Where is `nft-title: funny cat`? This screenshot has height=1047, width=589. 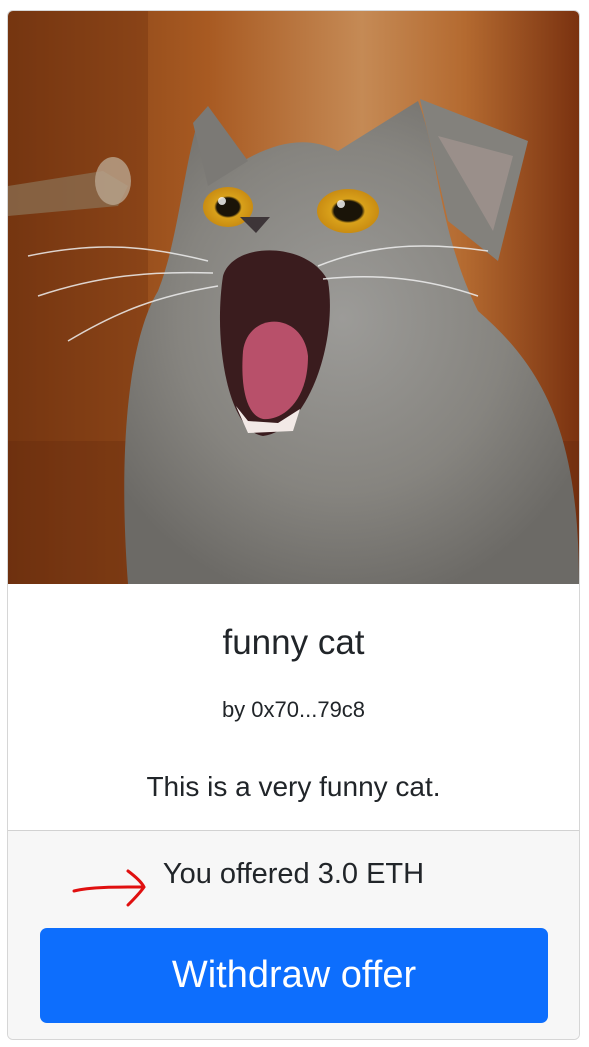 nft-title: funny cat is located at coordinates (293, 642).